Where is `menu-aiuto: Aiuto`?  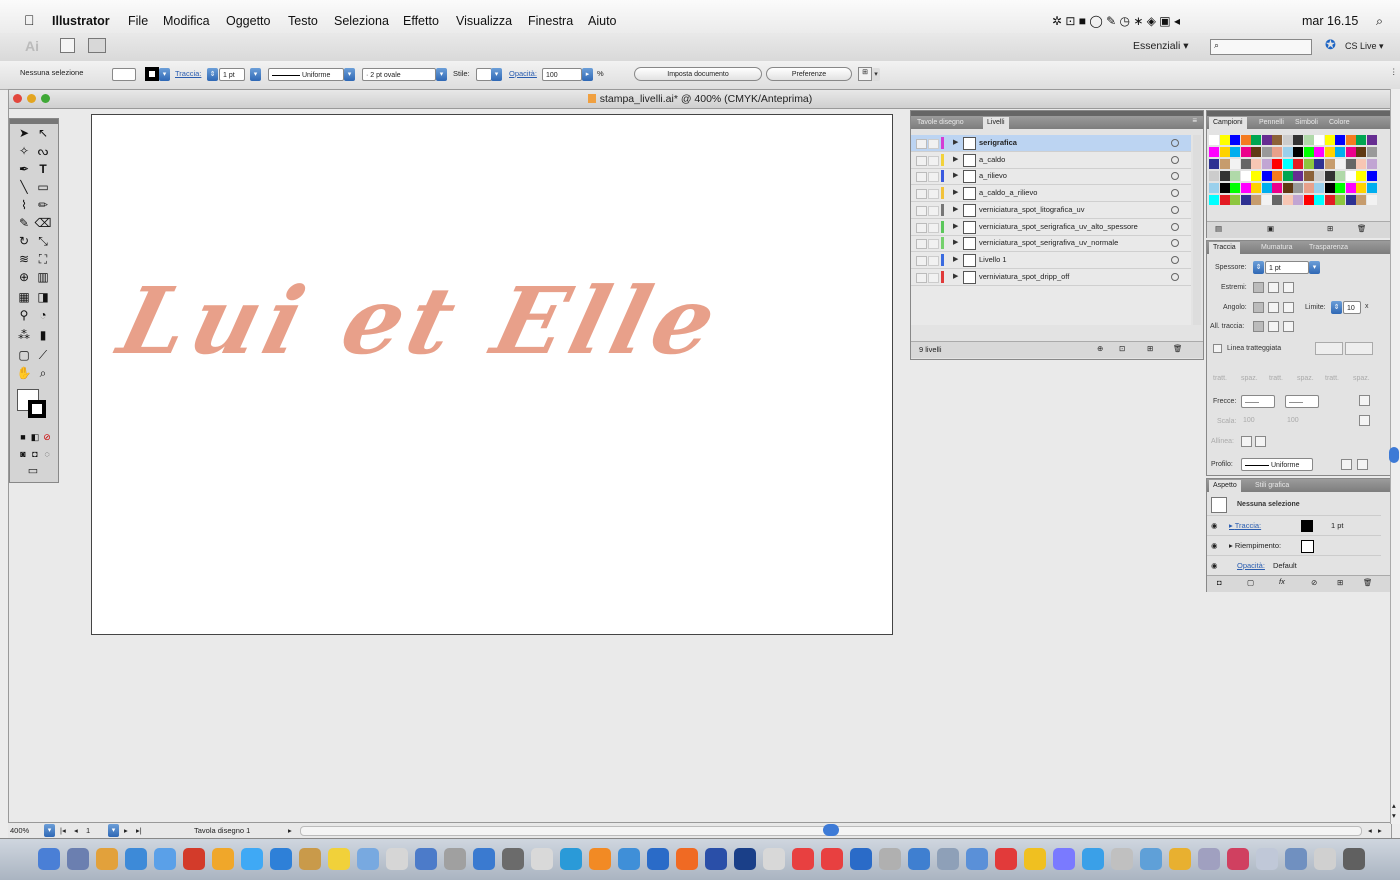
menu-aiuto: Aiuto is located at coordinates (602, 21).